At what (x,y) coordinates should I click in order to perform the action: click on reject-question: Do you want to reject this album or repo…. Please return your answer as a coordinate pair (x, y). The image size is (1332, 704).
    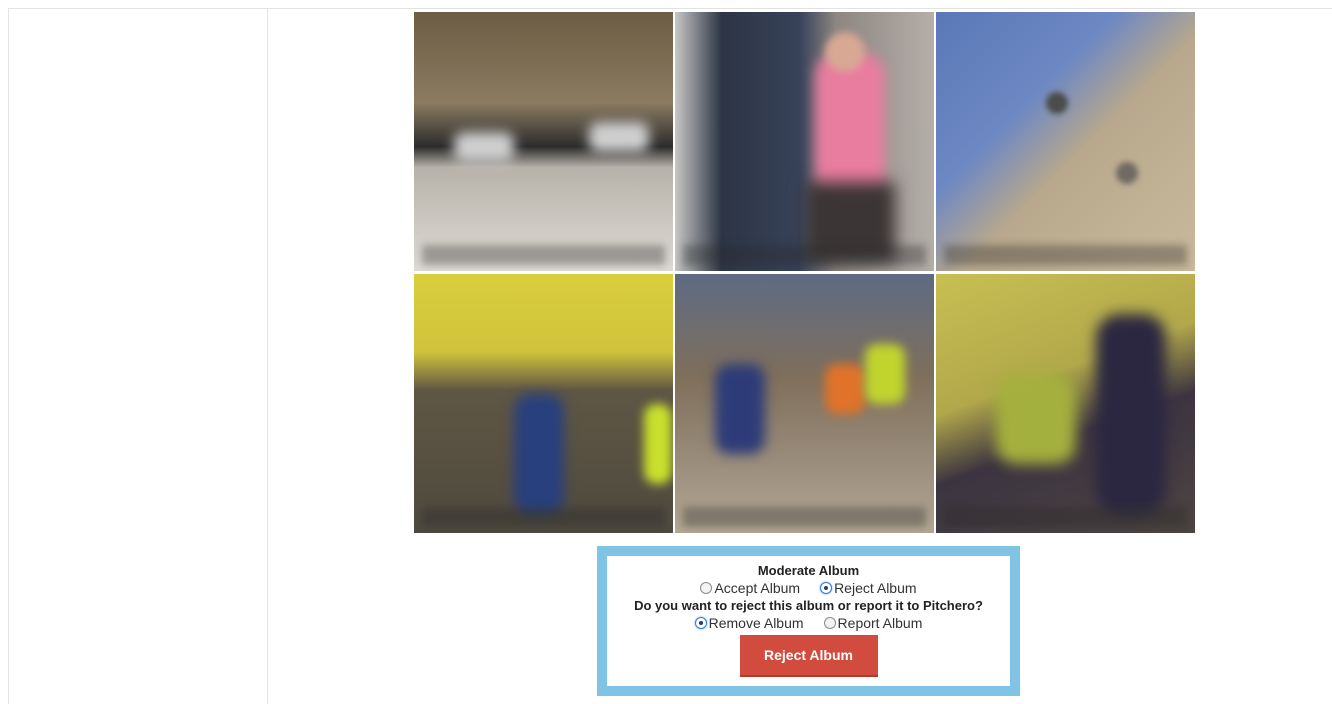
    Looking at the image, I should click on (808, 605).